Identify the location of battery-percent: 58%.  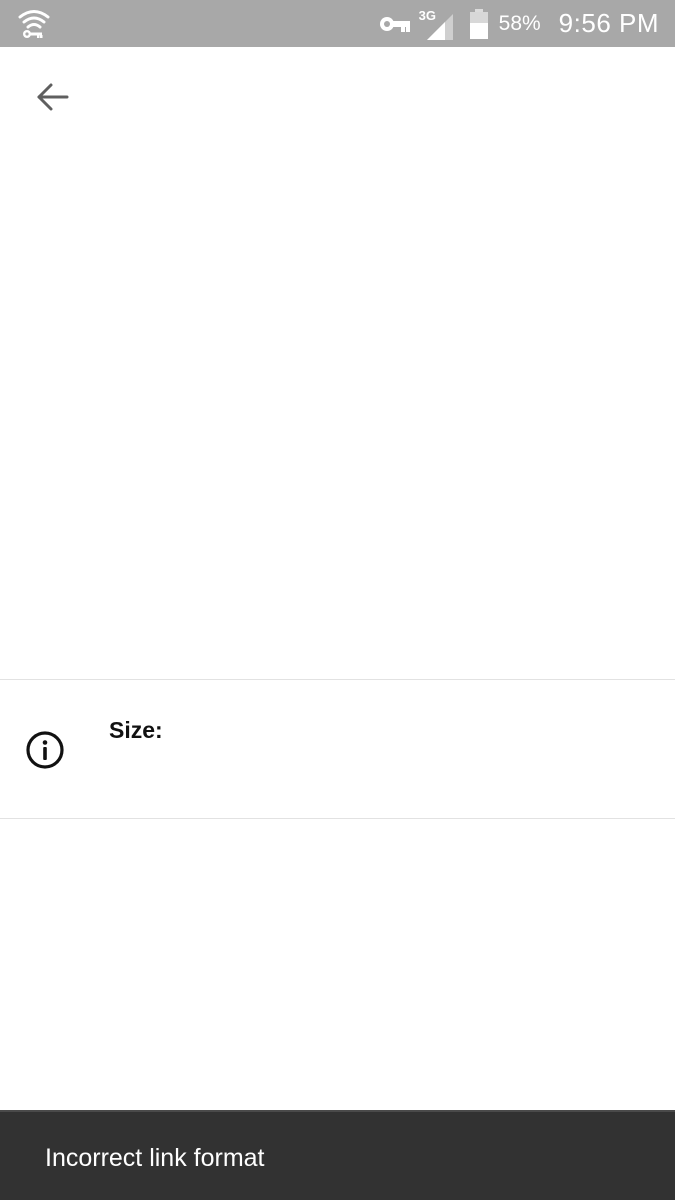
(519, 23).